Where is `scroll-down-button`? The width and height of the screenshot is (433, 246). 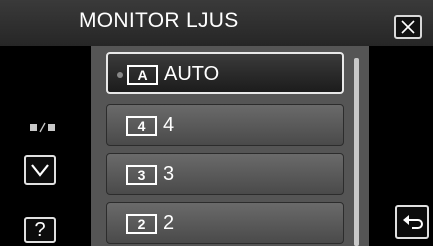
scroll-down-button is located at coordinates (40, 170).